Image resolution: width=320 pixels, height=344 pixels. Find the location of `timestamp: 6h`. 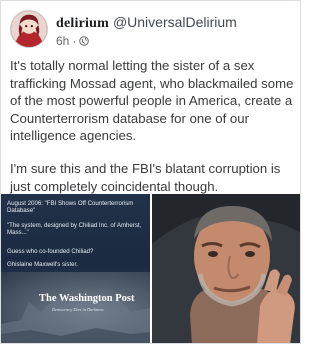

timestamp: 6h is located at coordinates (62, 41).